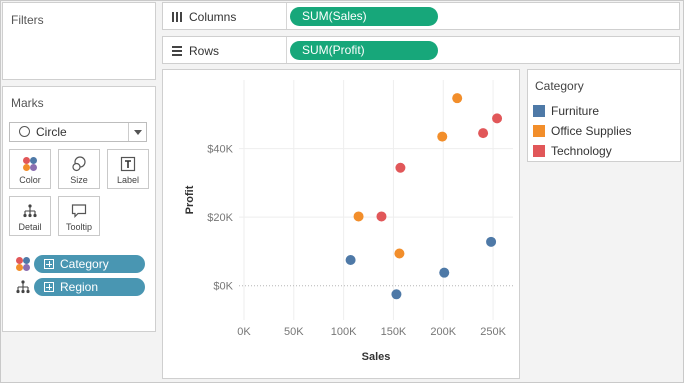 This screenshot has width=684, height=383. I want to click on rows-shelf-header: Rows, so click(195, 51).